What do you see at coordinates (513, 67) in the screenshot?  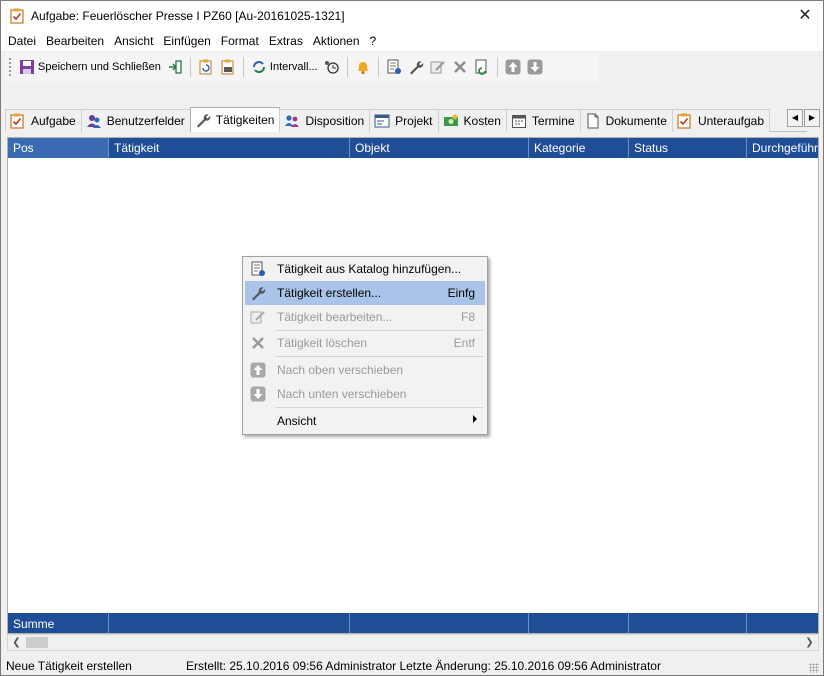 I see `move-up-button` at bounding box center [513, 67].